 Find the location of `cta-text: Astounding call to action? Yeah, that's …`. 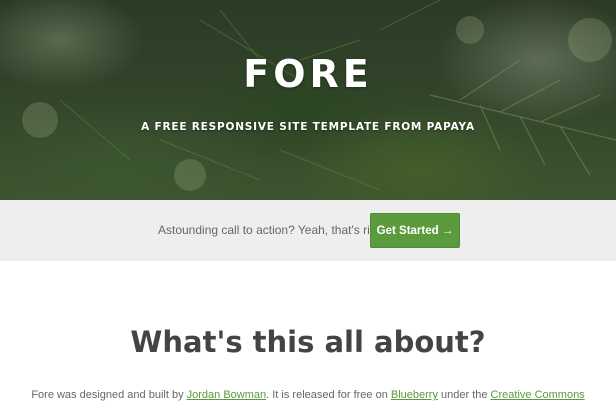

cta-text: Astounding call to action? Yeah, that's … is located at coordinates (274, 230).